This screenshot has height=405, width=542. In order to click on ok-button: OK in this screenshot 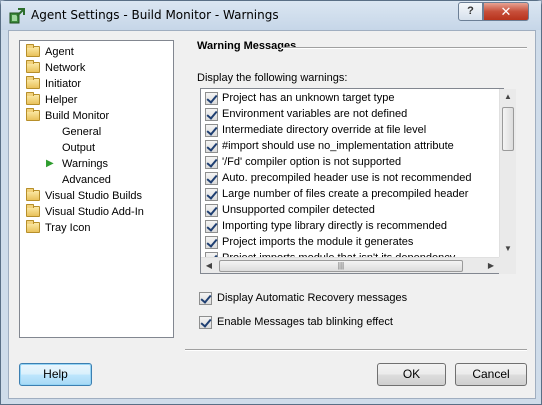, I will do `click(411, 374)`.